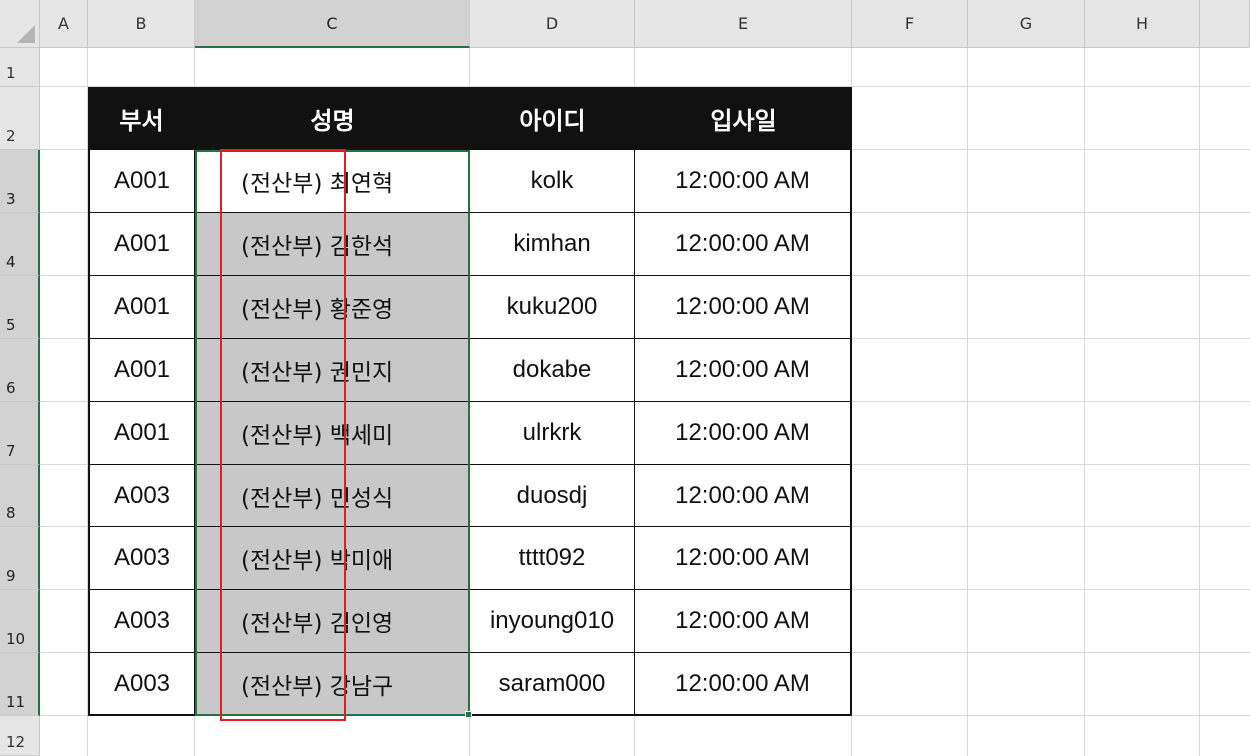  What do you see at coordinates (20, 496) in the screenshot?
I see `row-header-8: 8` at bounding box center [20, 496].